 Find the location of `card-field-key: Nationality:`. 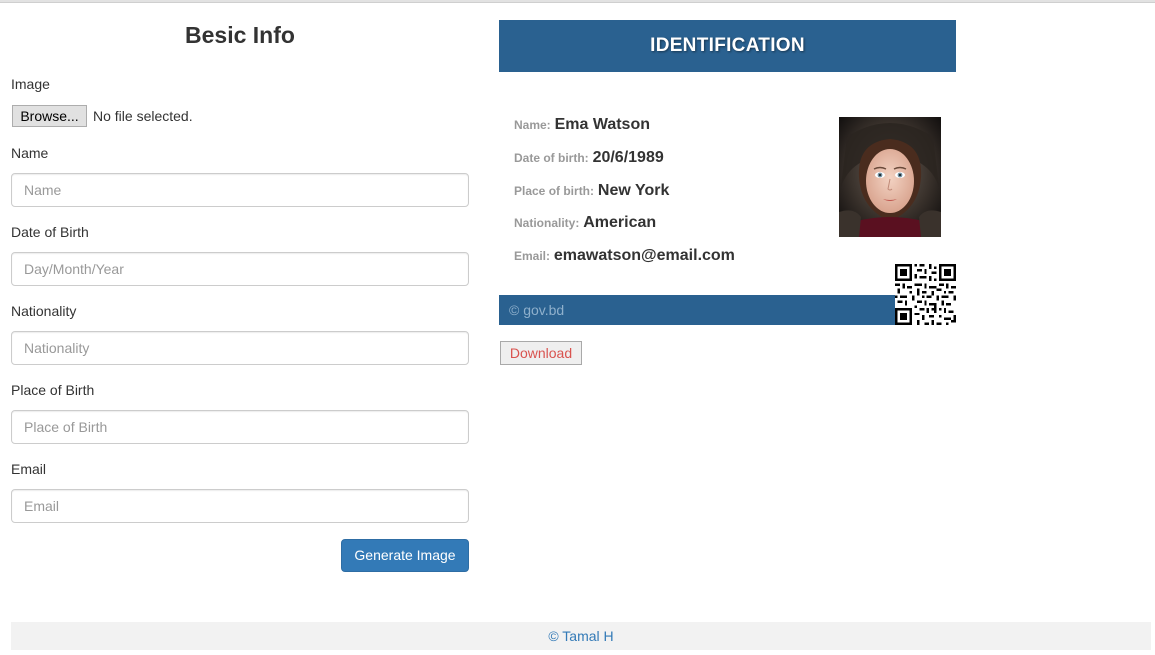

card-field-key: Nationality: is located at coordinates (547, 223).